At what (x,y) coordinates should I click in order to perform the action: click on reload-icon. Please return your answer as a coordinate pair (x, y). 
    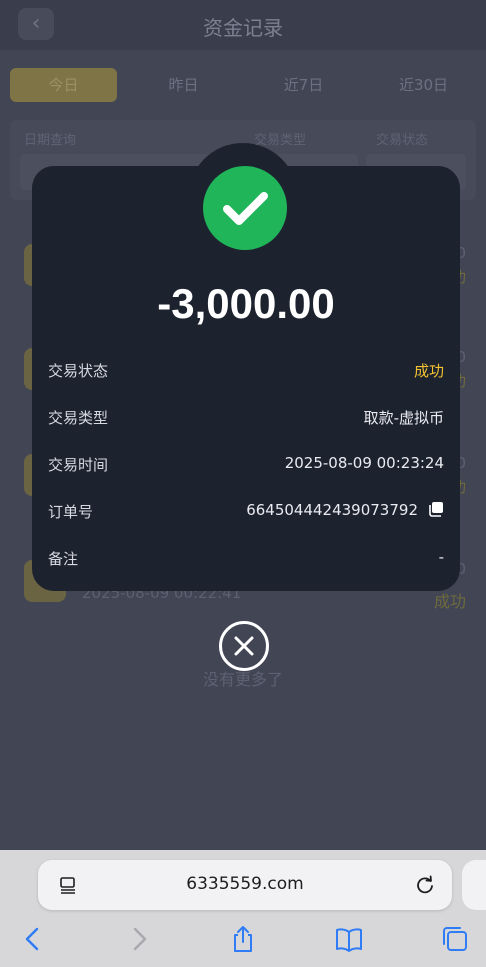
    Looking at the image, I should click on (425, 885).